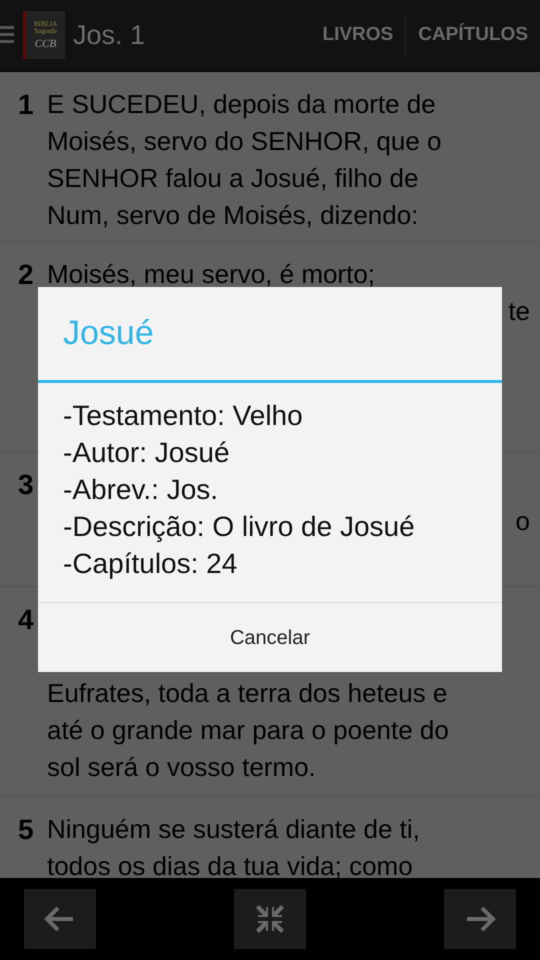  What do you see at coordinates (140, 489) in the screenshot?
I see `info-line: -Abrev.: Jos.` at bounding box center [140, 489].